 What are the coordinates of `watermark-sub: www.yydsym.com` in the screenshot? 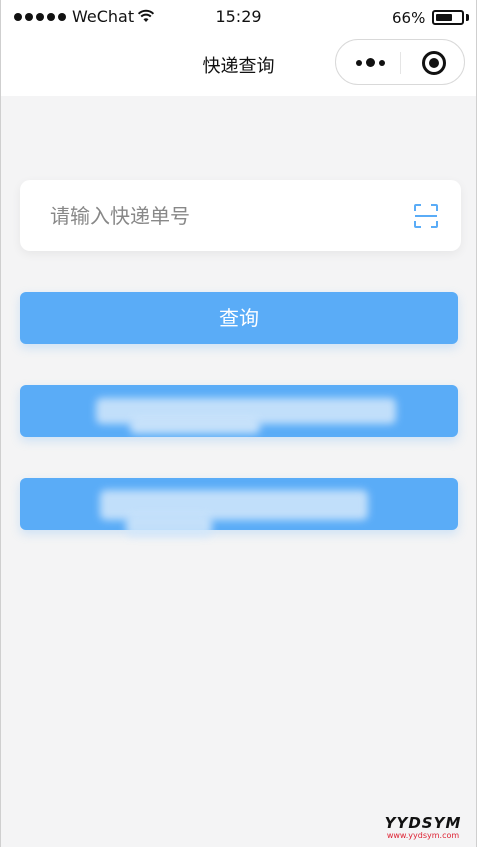 It's located at (423, 835).